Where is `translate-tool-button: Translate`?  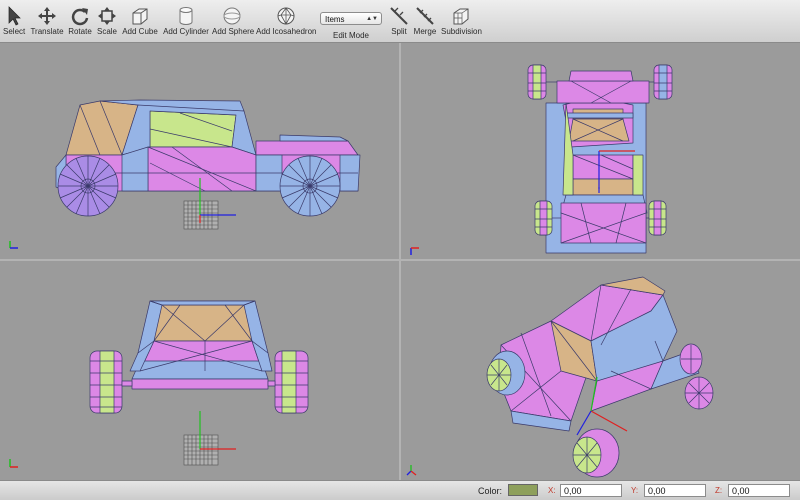 translate-tool-button: Translate is located at coordinates (47, 21).